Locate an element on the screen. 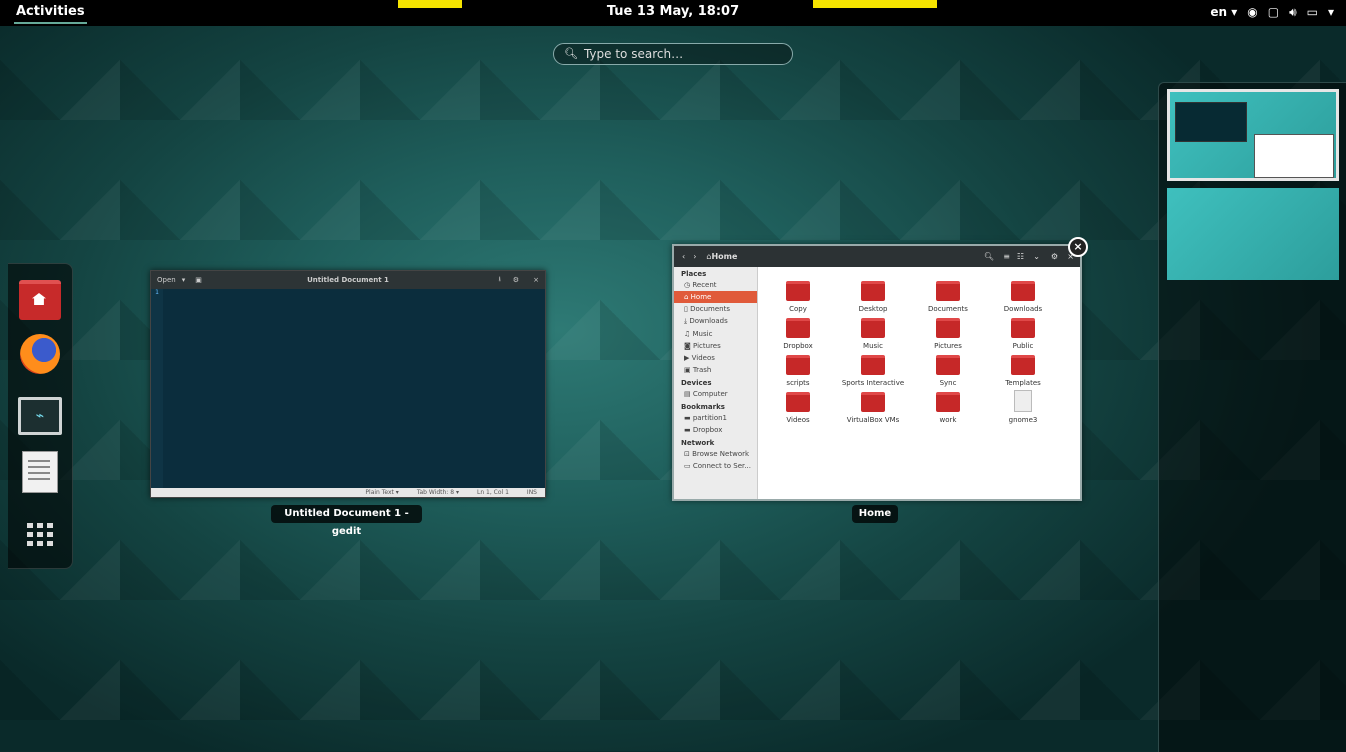 Image resolution: width=1346 pixels, height=752 pixels. file-item: scripts is located at coordinates (798, 366).